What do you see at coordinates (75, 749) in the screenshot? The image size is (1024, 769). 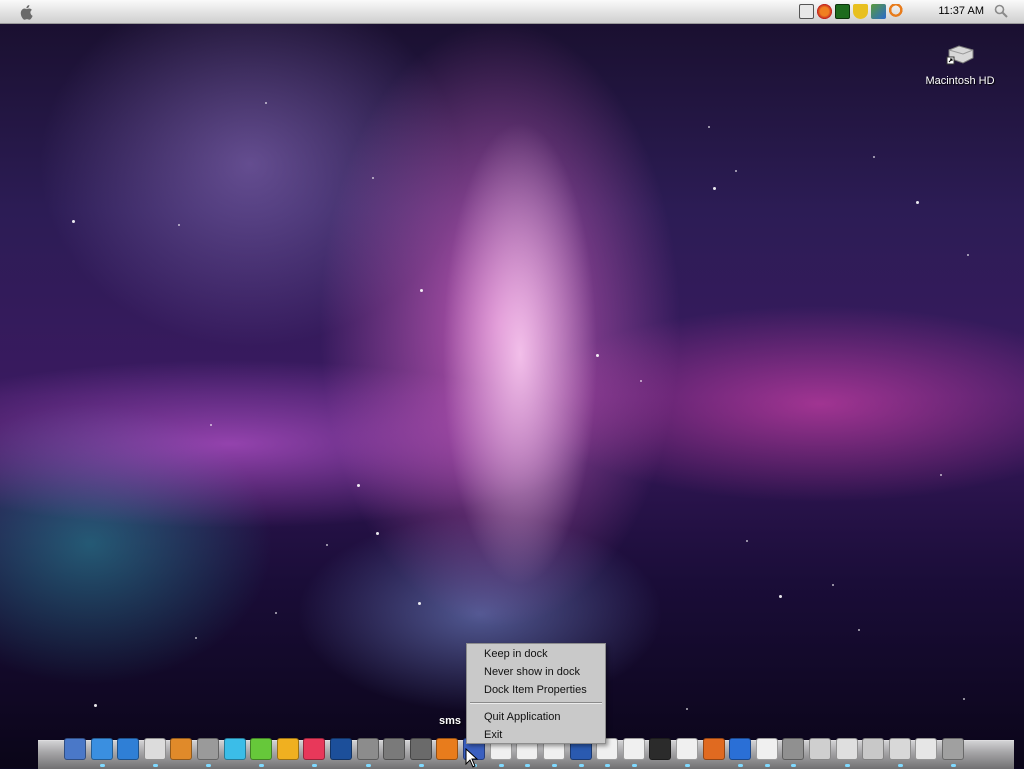 I see `finder-icon` at bounding box center [75, 749].